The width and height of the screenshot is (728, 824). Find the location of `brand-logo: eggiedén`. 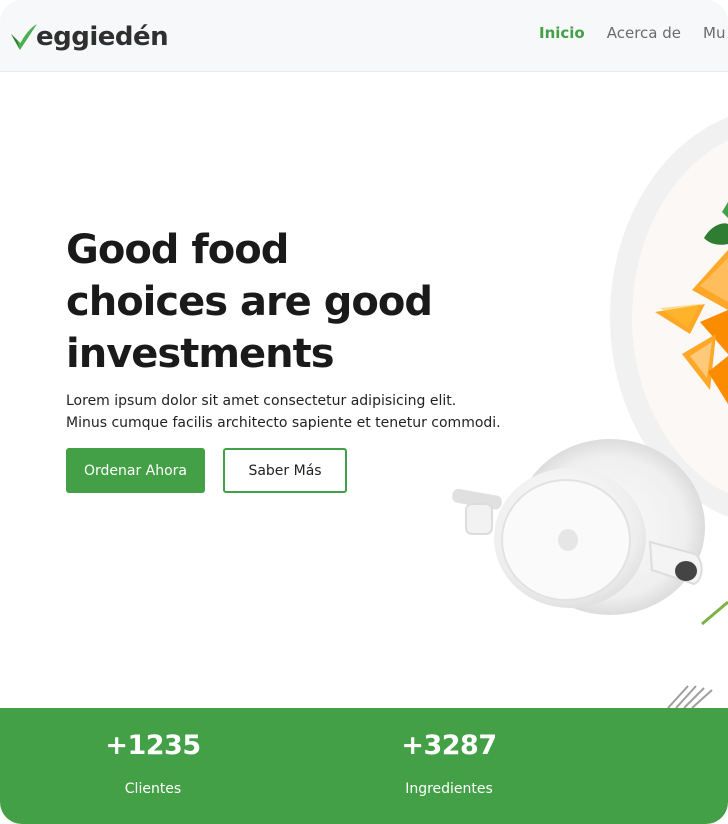

brand-logo: eggiedén is located at coordinates (89, 34).